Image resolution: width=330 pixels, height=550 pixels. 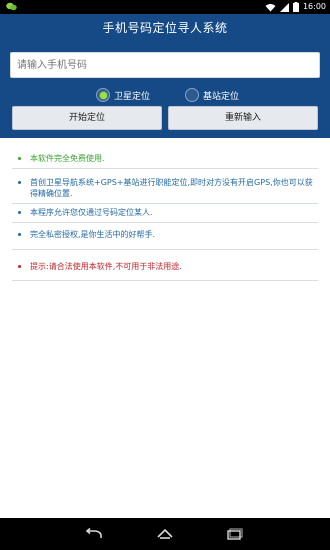 I want to click on note-item-warning: 提示:请合法使用本软件,不可用于非法用途., so click(x=168, y=266).